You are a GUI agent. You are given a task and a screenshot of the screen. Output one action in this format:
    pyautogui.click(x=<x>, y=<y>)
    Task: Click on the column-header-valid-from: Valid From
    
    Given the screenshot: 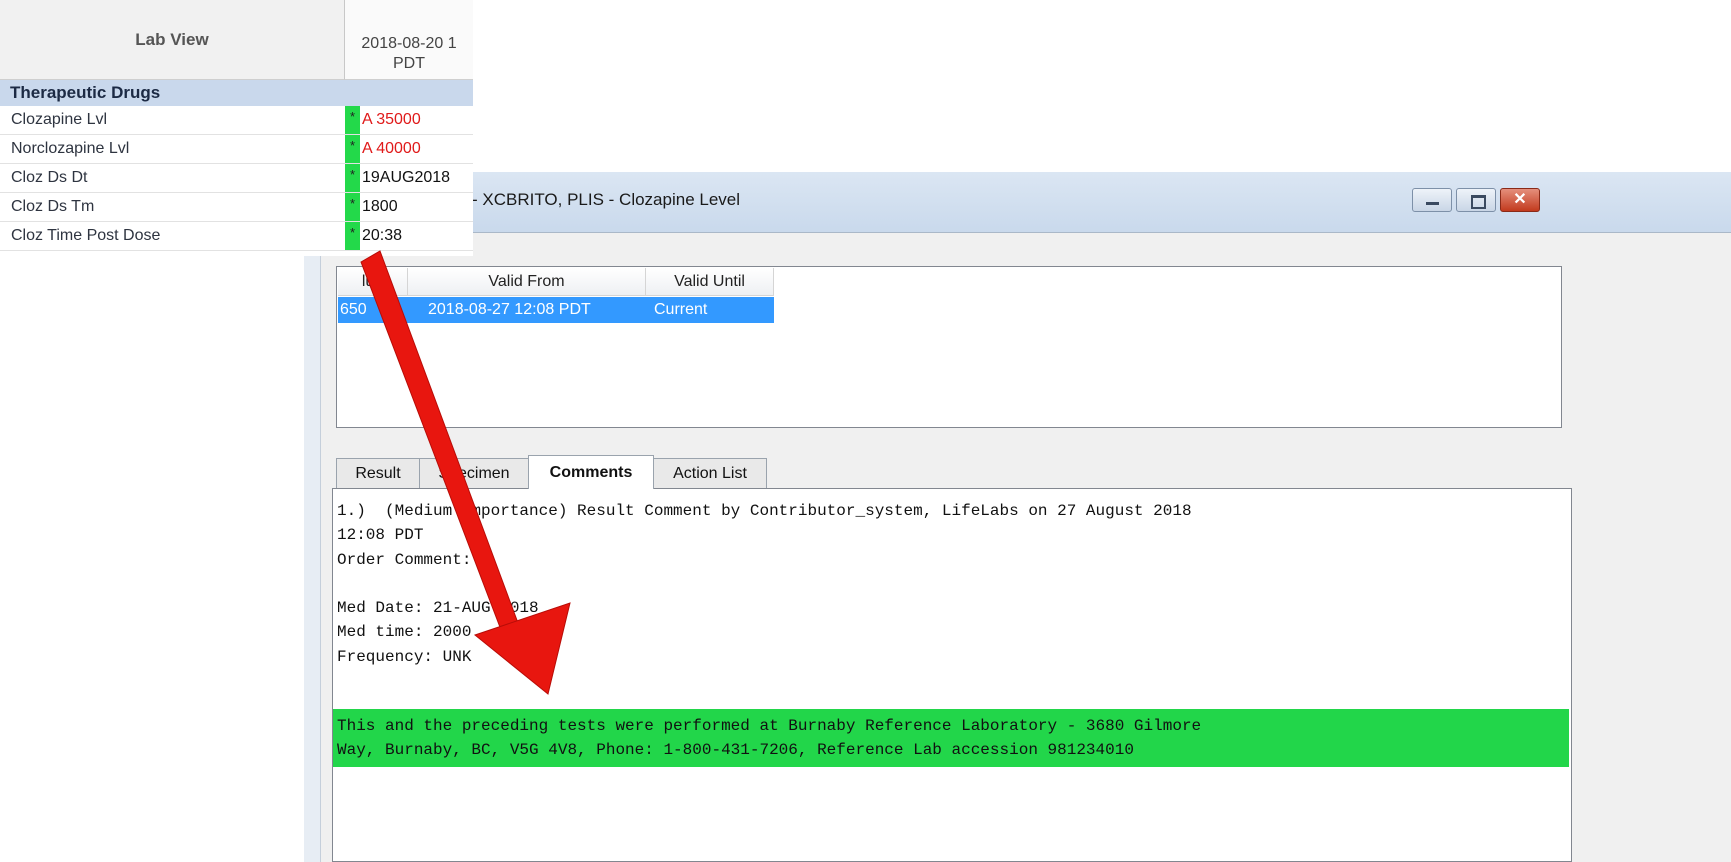 What is the action you would take?
    pyautogui.click(x=527, y=282)
    